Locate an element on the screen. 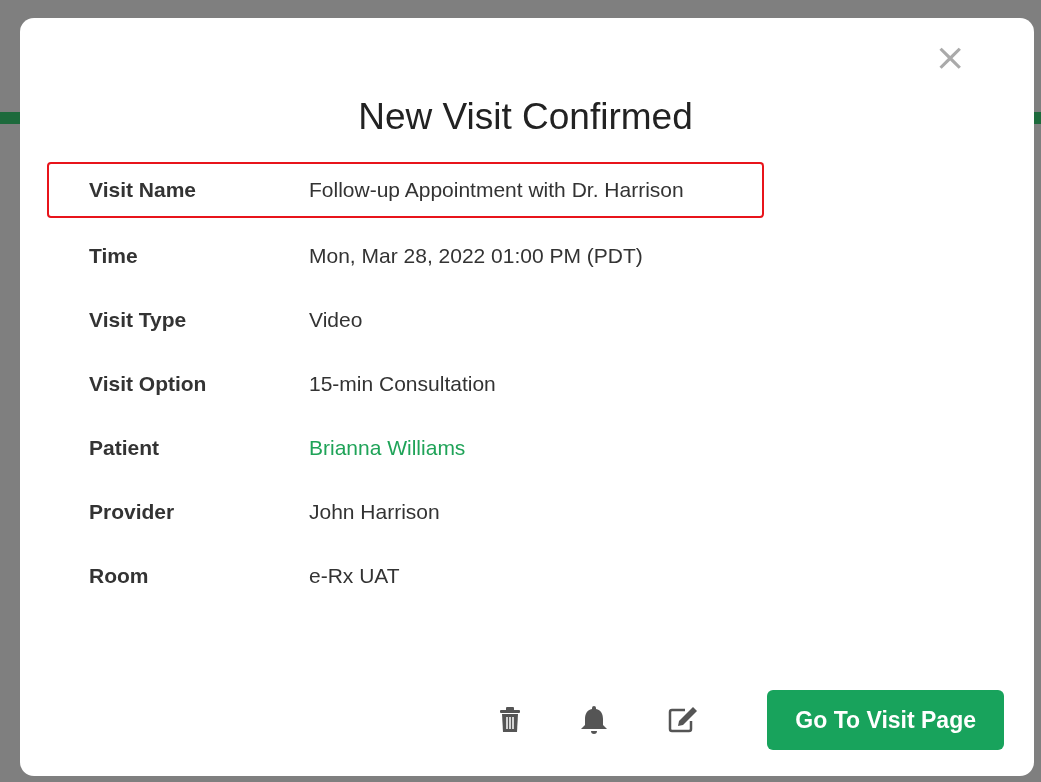 The image size is (1041, 782). patient-link: Brianna Williams is located at coordinates (387, 448).